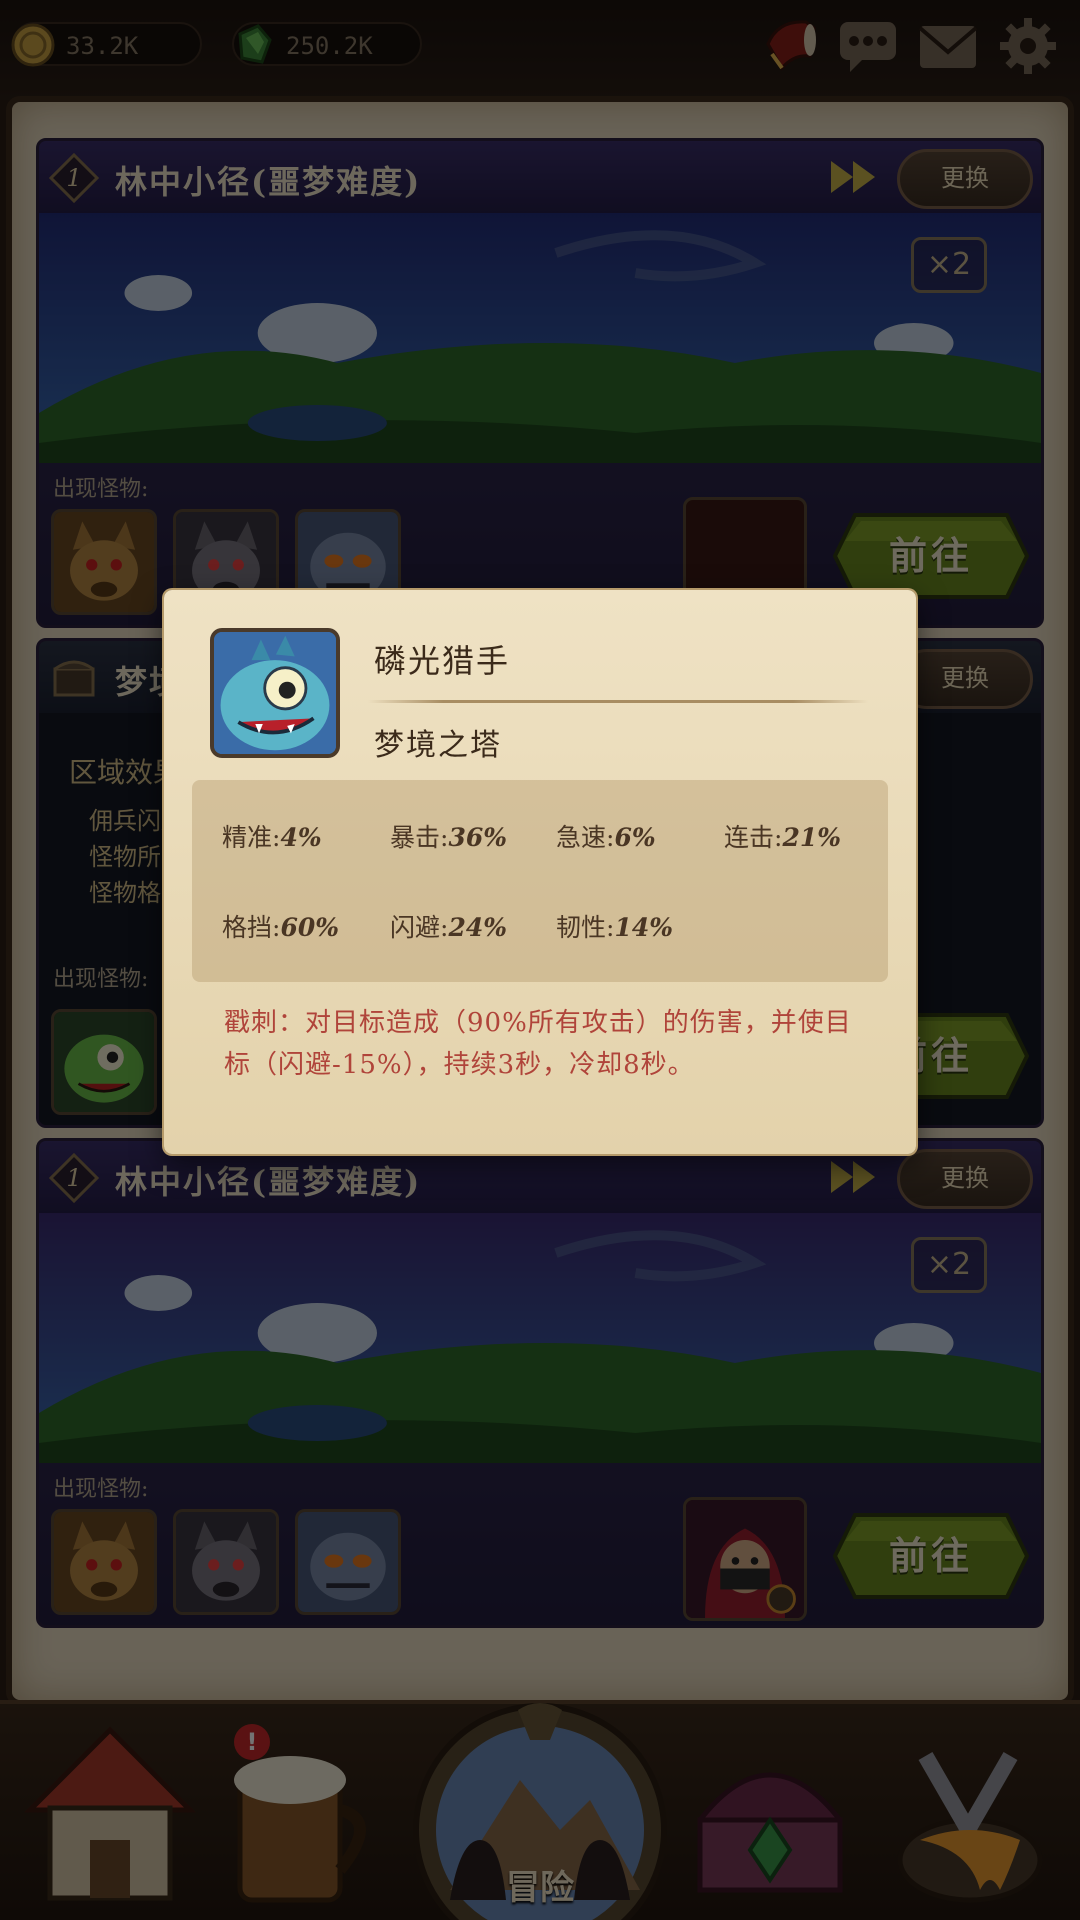  What do you see at coordinates (275, 693) in the screenshot?
I see `monster-avatar` at bounding box center [275, 693].